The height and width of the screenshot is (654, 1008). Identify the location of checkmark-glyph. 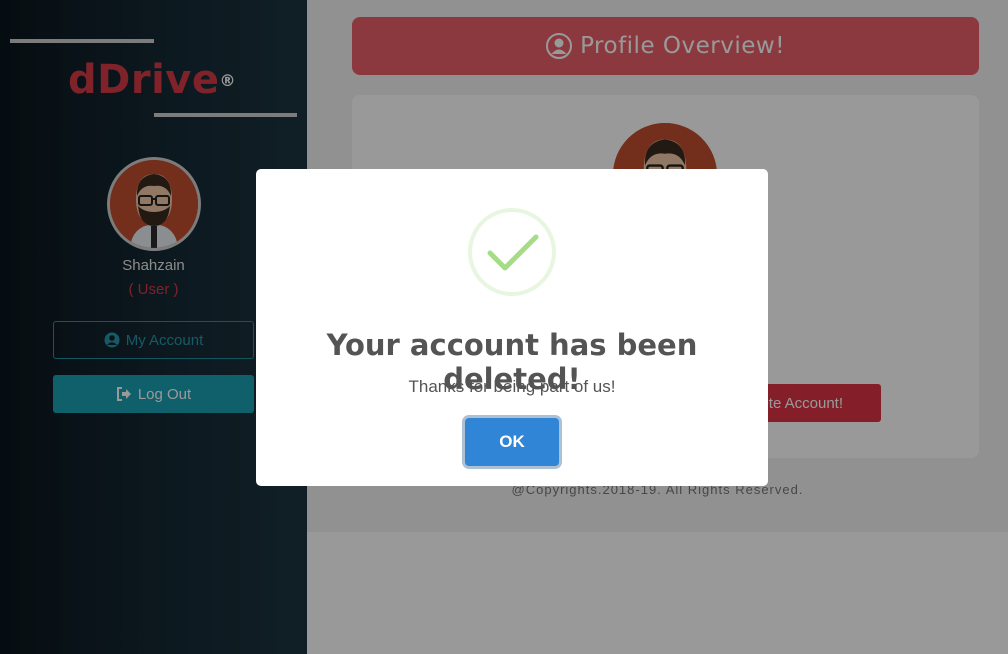
(513, 252).